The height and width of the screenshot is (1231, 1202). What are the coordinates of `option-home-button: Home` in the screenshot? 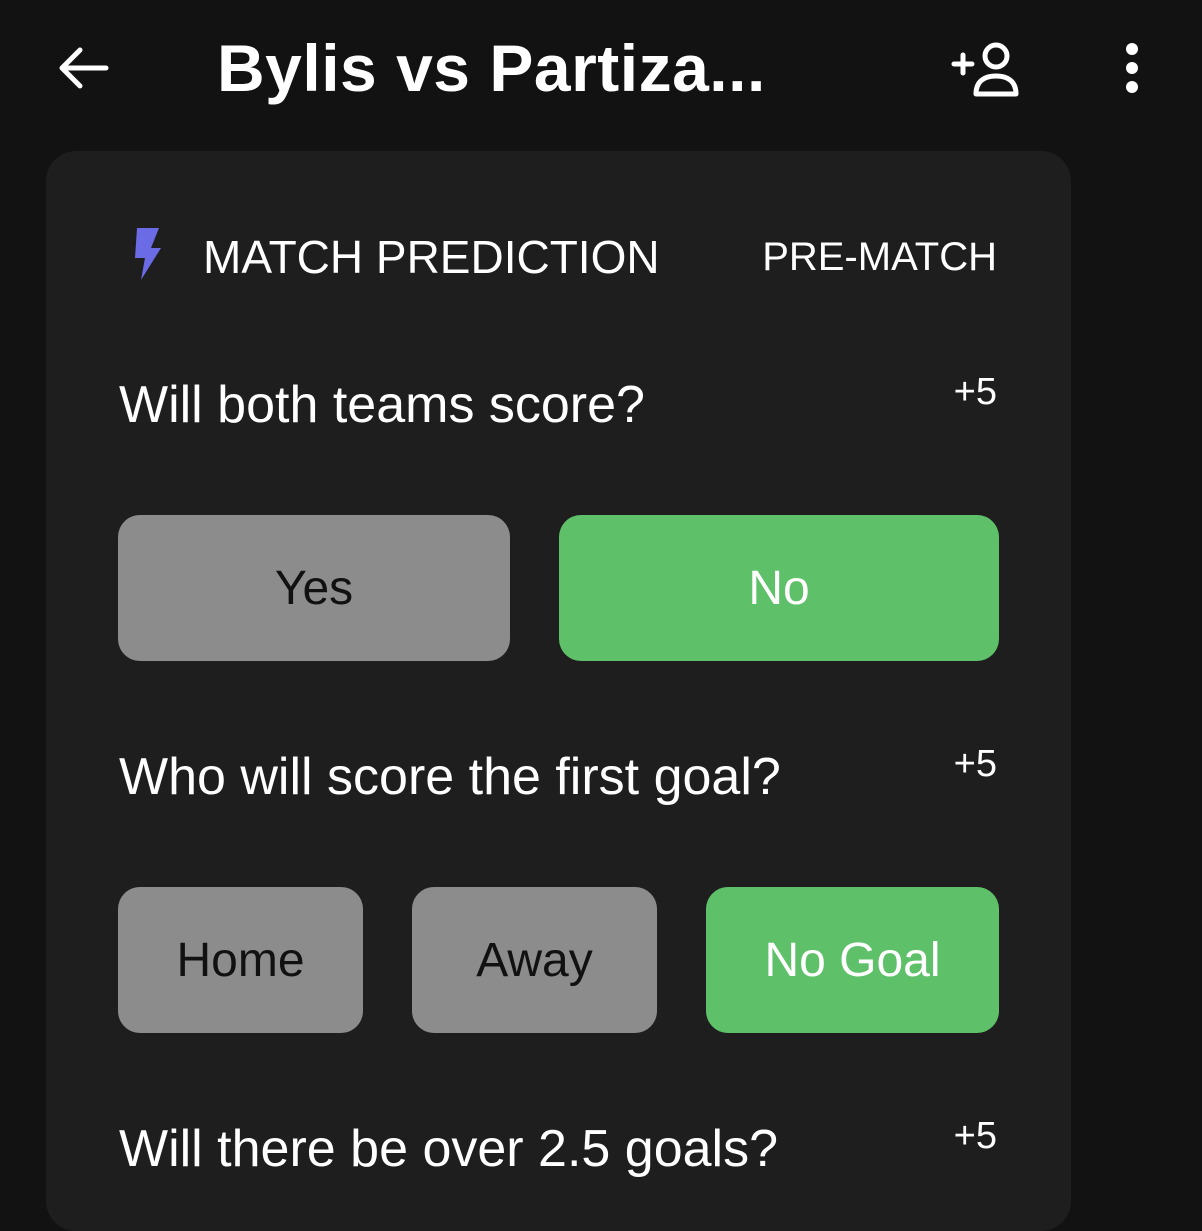 It's located at (240, 960).